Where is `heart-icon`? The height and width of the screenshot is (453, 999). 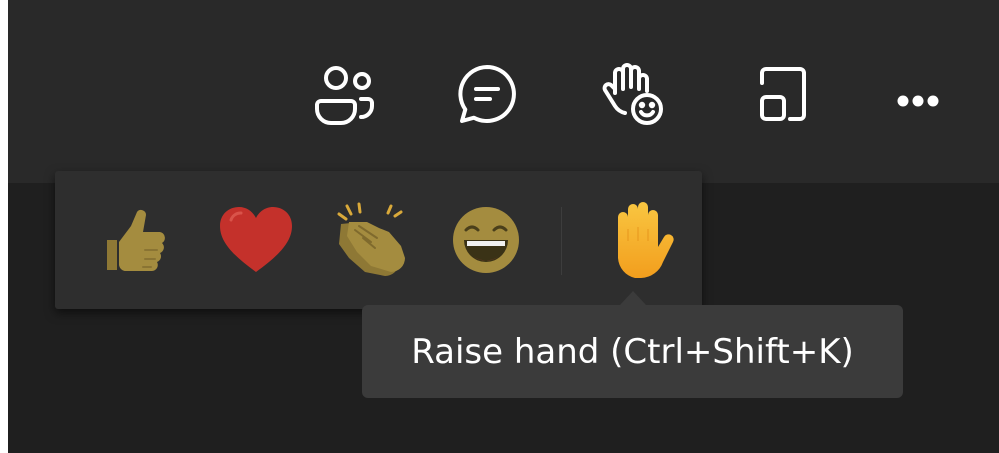
heart-icon is located at coordinates (256, 240).